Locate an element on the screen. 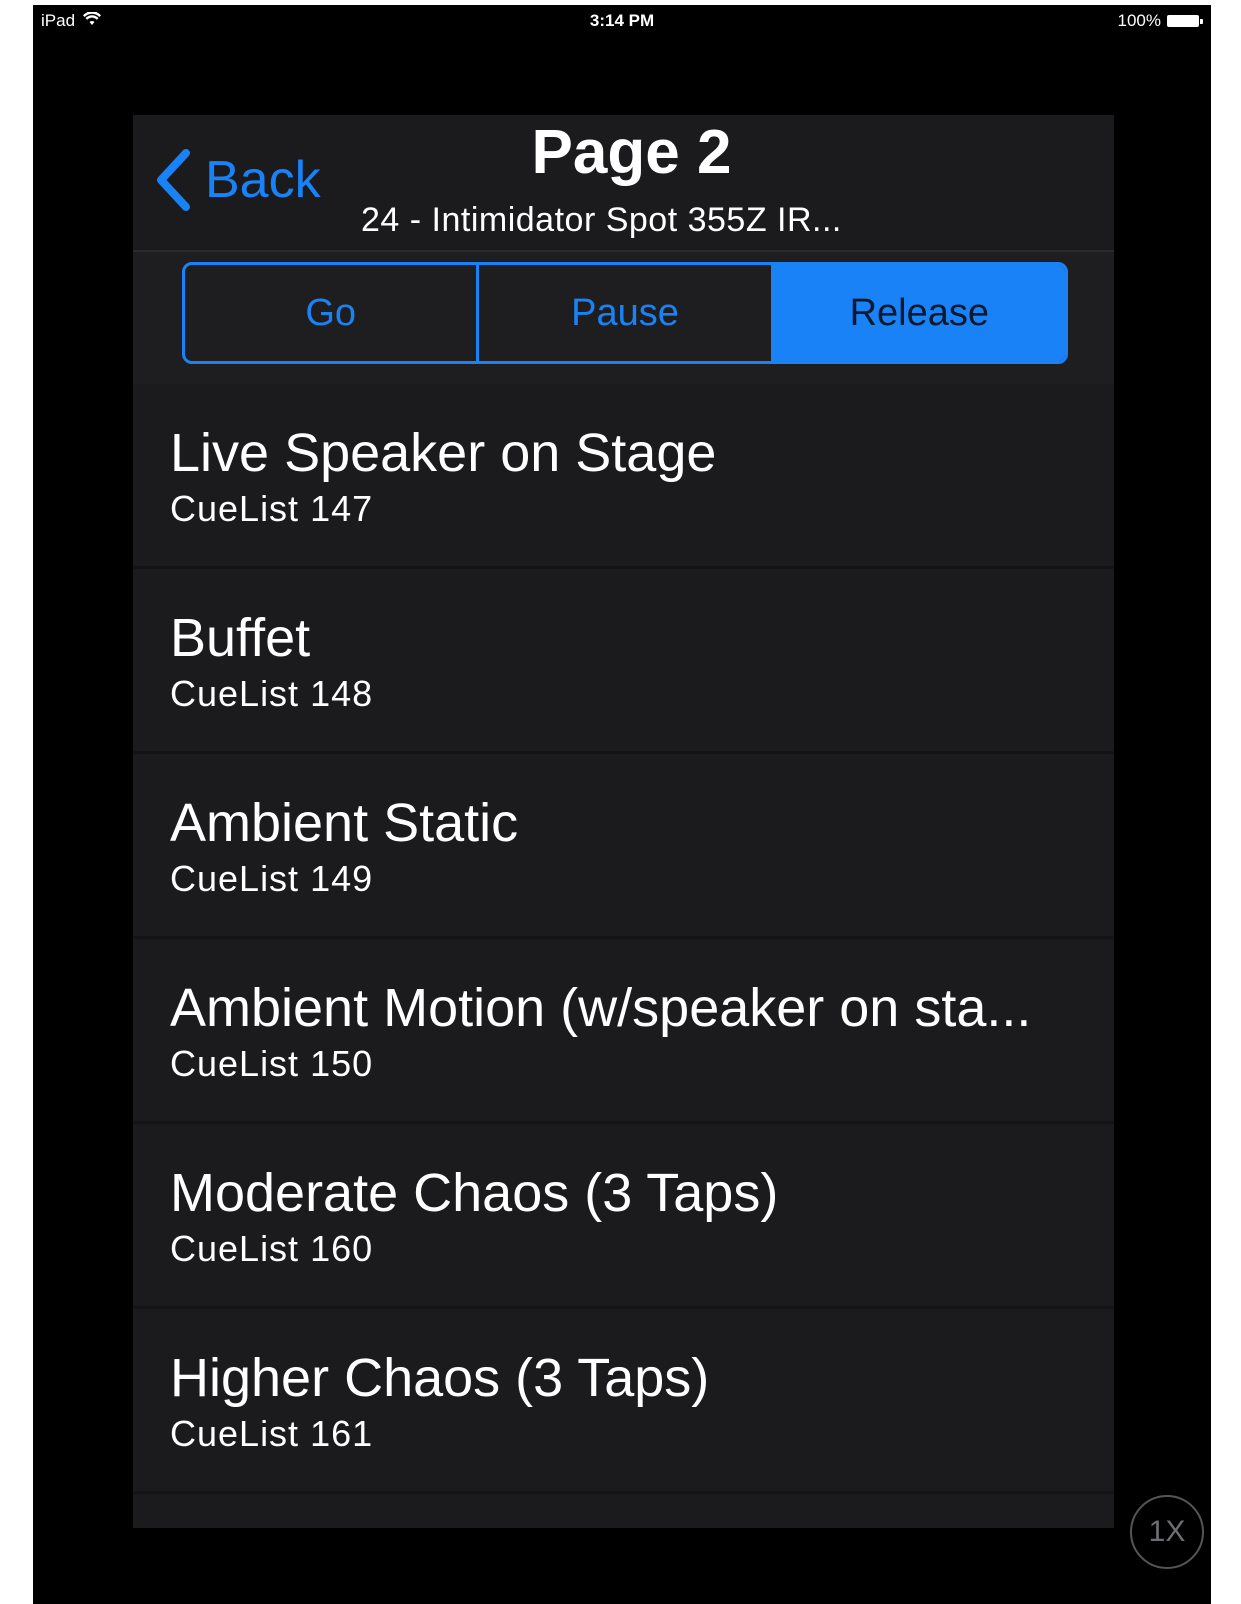 This screenshot has width=1241, height=1604. page-title: Page 2 is located at coordinates (631, 152).